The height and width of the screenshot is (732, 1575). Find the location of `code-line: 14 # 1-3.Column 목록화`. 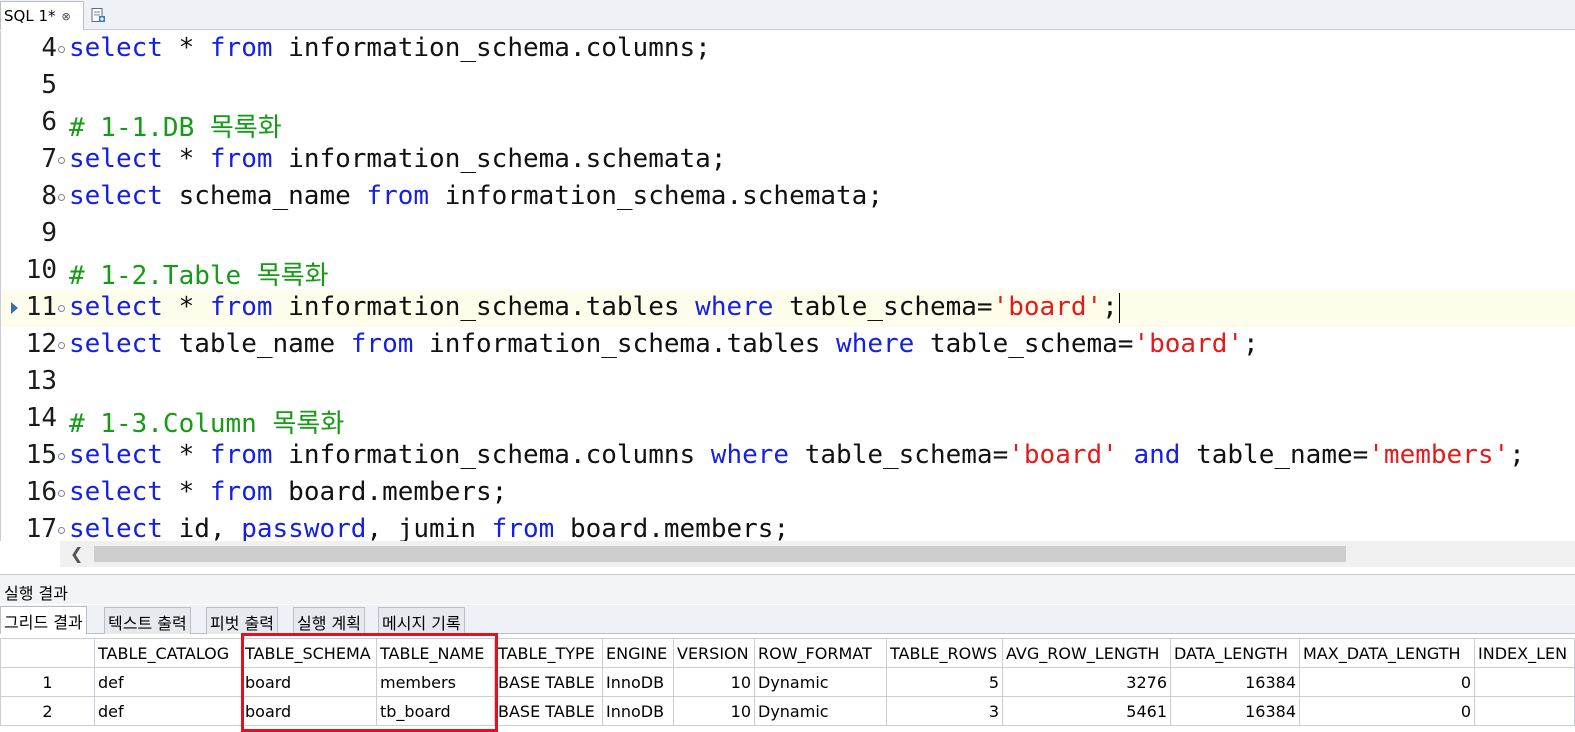

code-line: 14 # 1-3.Column 목록화 is located at coordinates (788, 420).